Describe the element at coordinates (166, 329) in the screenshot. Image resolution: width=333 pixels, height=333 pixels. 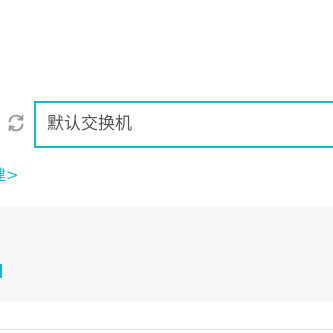
I see `divider` at that location.